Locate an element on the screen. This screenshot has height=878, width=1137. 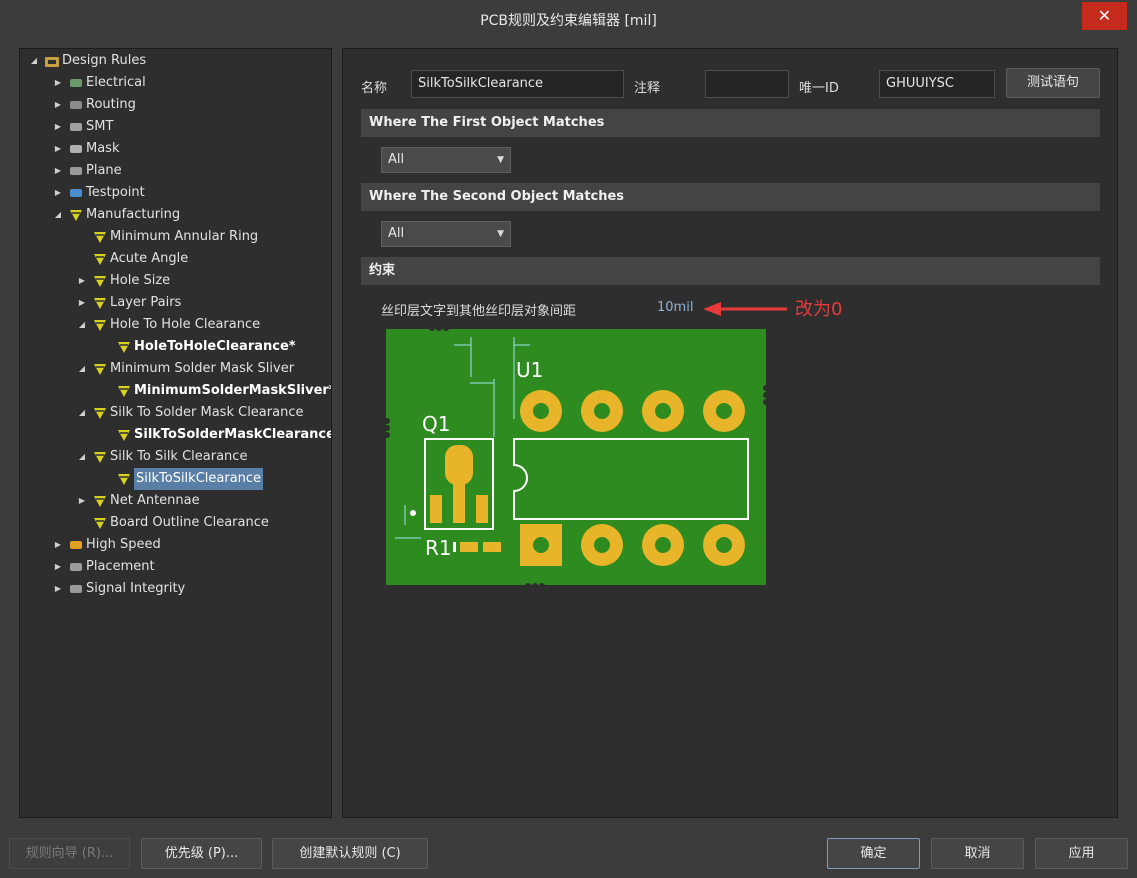
tree-item-label: Signal Integrity is located at coordinates (136, 588).